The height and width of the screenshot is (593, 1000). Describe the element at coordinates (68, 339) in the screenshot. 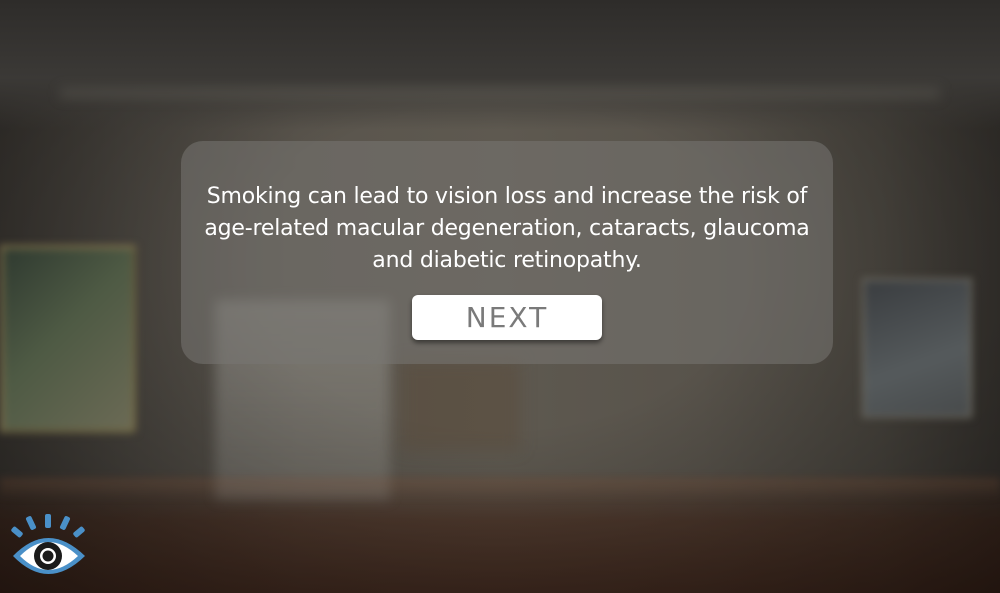

I see `painting-left` at that location.